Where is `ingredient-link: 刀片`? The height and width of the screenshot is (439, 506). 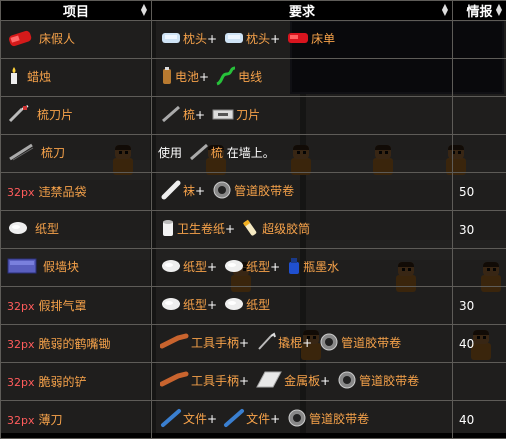 ingredient-link: 刀片 is located at coordinates (248, 115).